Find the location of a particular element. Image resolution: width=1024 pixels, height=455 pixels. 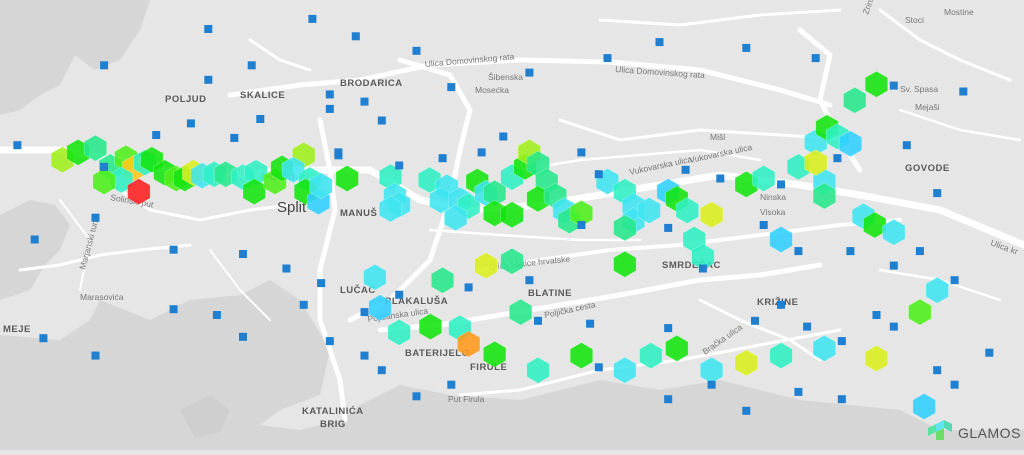

street-label: Mostine is located at coordinates (959, 12).